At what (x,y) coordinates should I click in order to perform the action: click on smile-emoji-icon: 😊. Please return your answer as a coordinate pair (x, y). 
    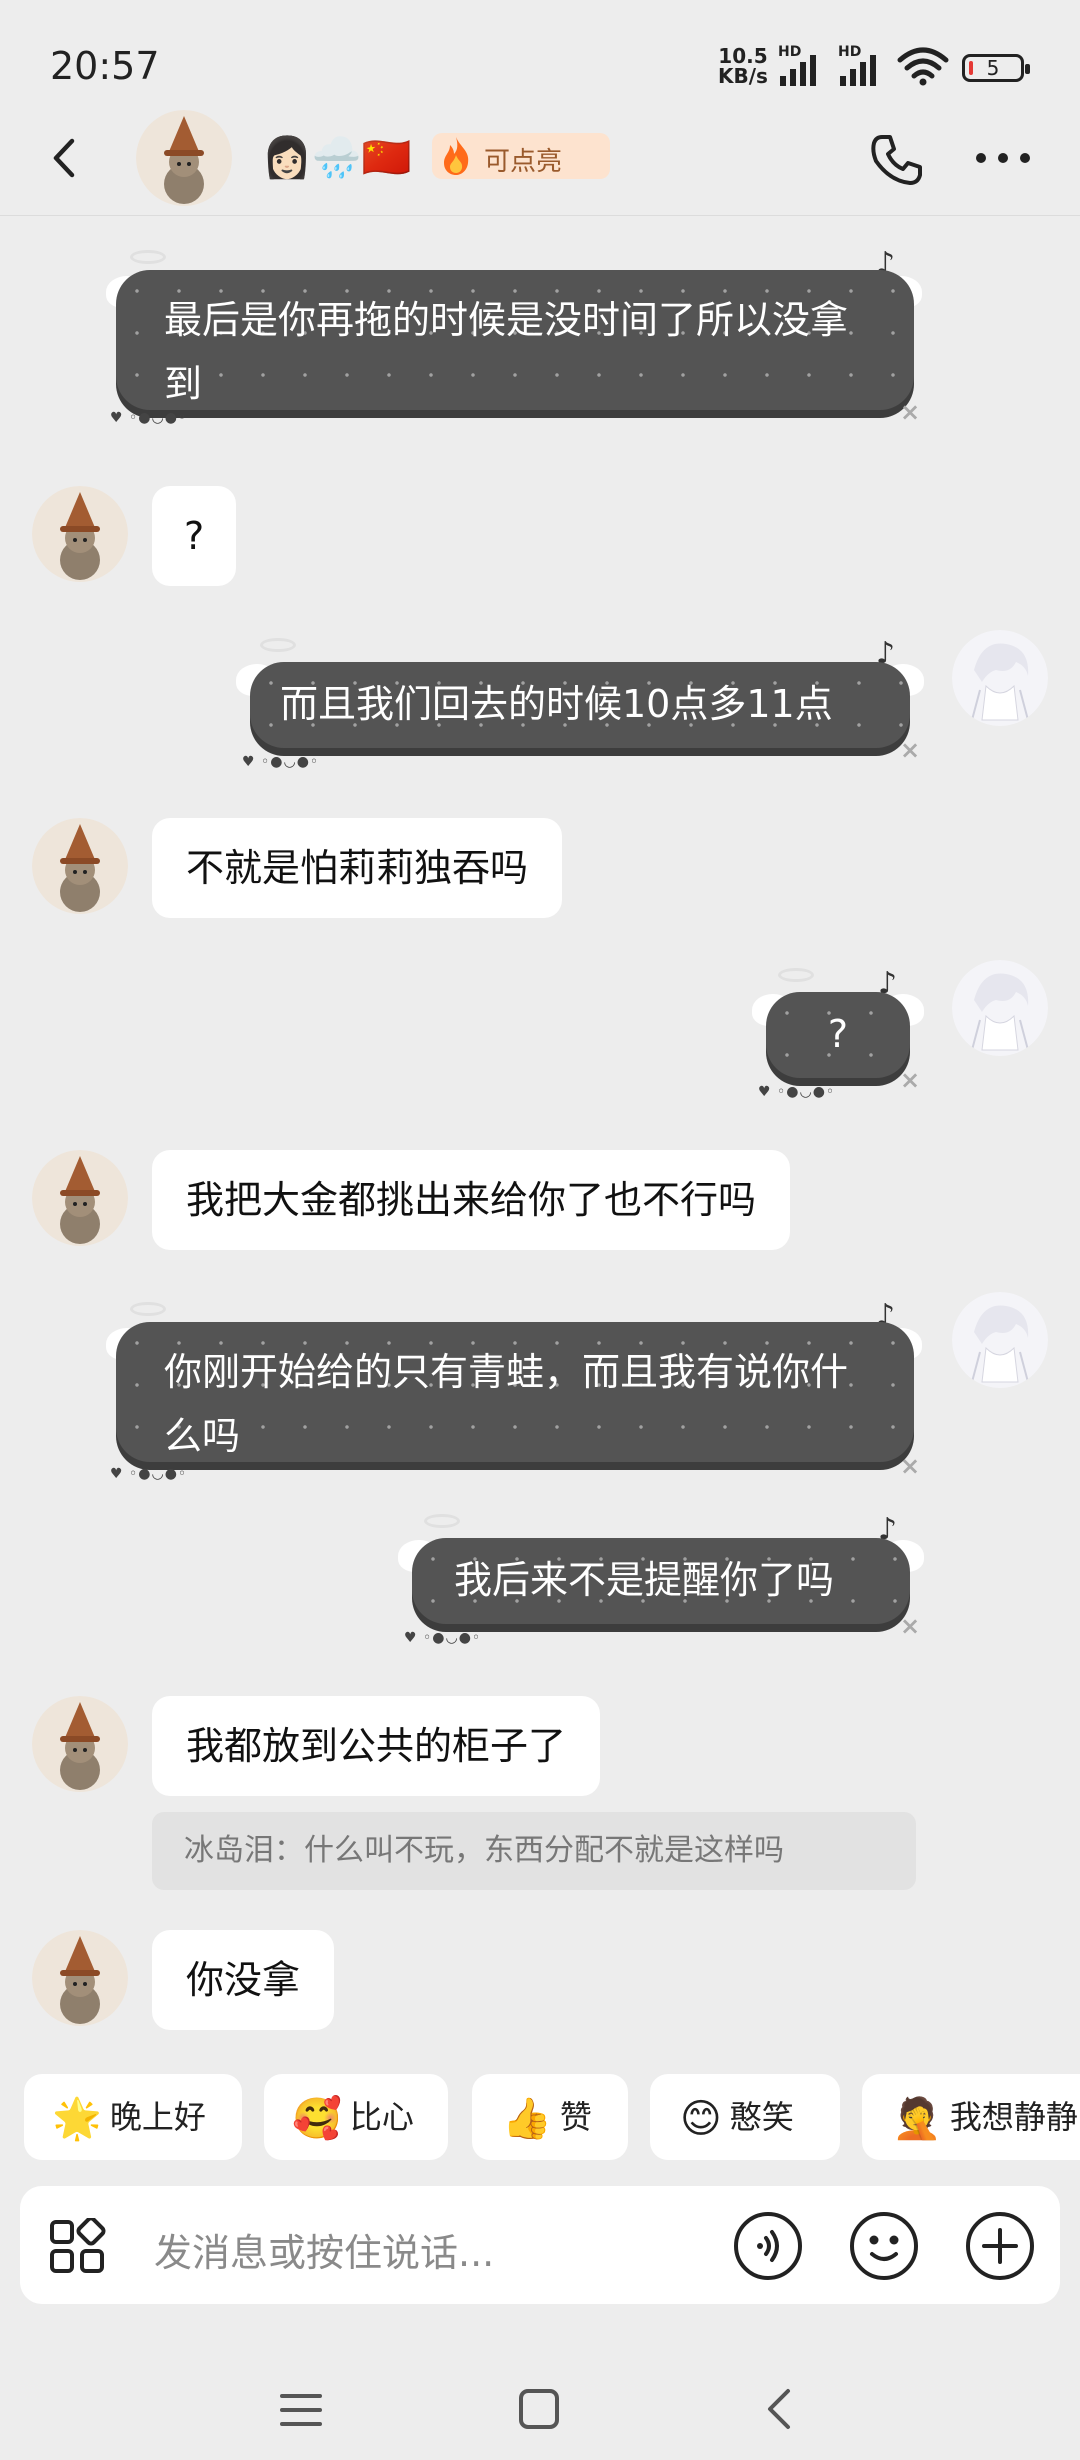
    Looking at the image, I should click on (701, 2119).